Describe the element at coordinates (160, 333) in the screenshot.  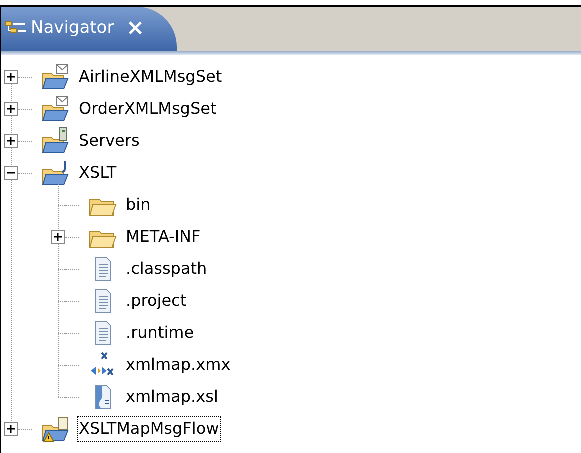
I see `tree-item-label: .runtime` at that location.